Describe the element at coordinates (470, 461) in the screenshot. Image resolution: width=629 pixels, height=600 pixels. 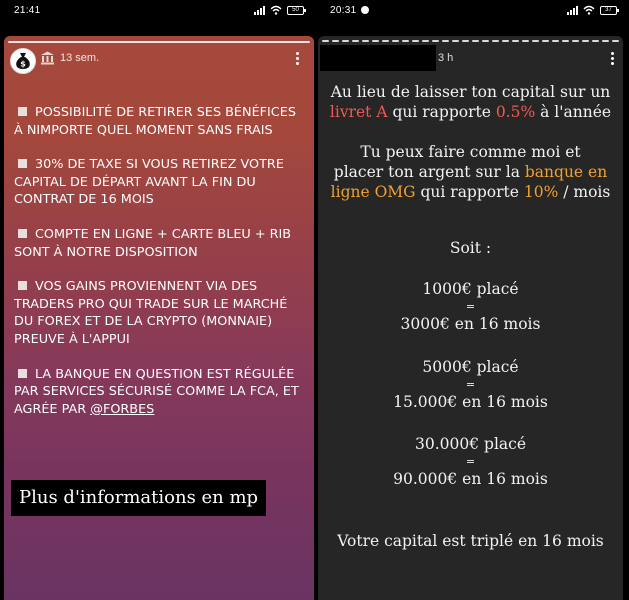
I see `example-block: 30.000€ placé = 90.000€ en 16 mois` at that location.